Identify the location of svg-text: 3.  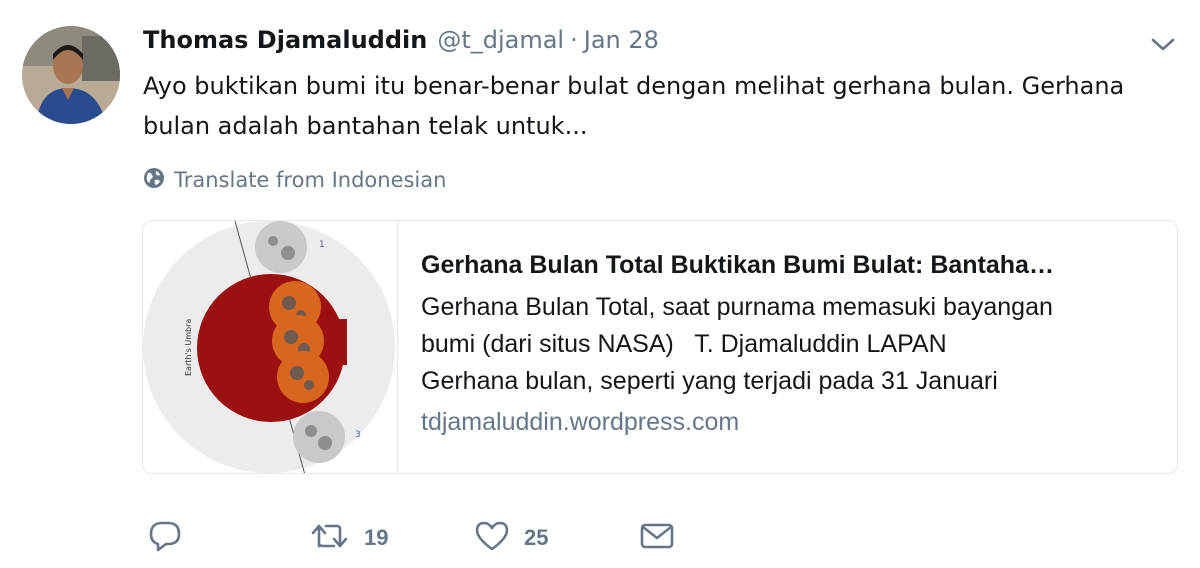
(358, 435).